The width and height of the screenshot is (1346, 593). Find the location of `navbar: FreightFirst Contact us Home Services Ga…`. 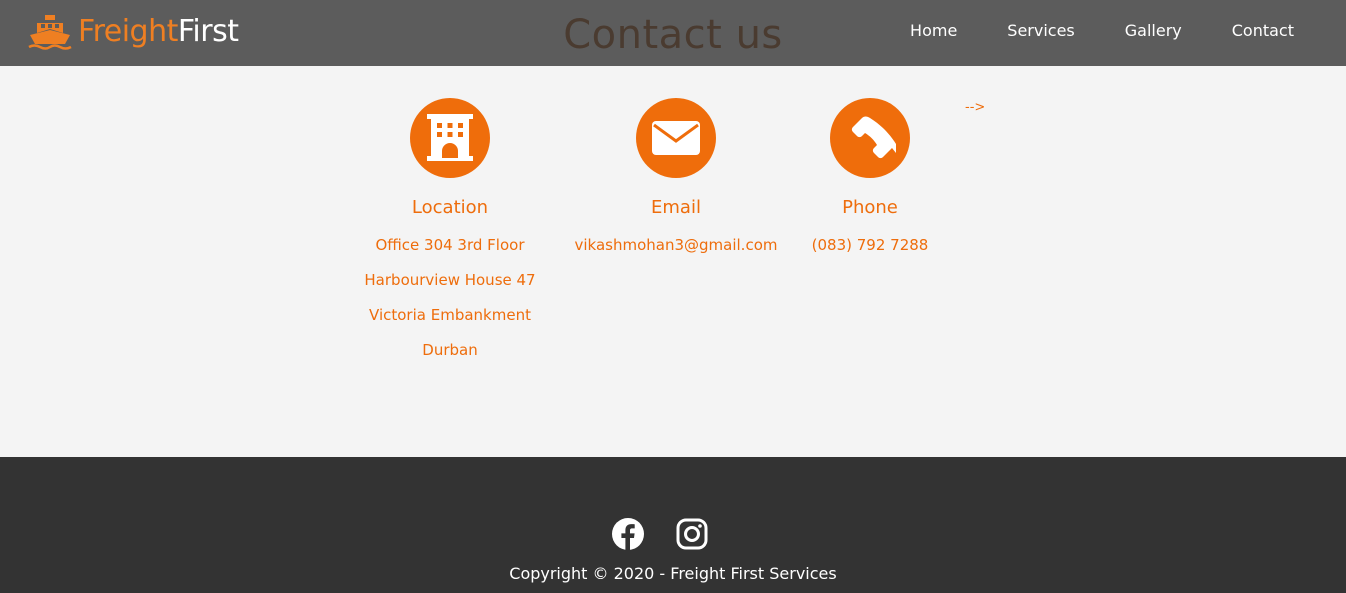

navbar: FreightFirst Contact us Home Services Ga… is located at coordinates (673, 33).